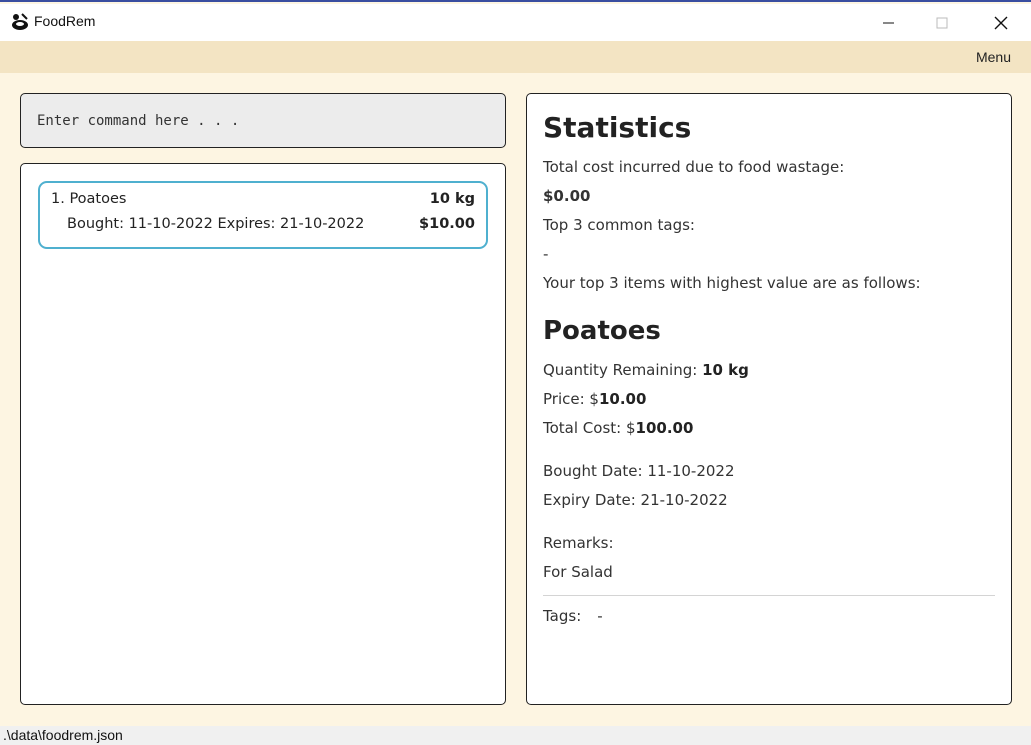  What do you see at coordinates (546, 254) in the screenshot?
I see `common-tags-value: -` at bounding box center [546, 254].